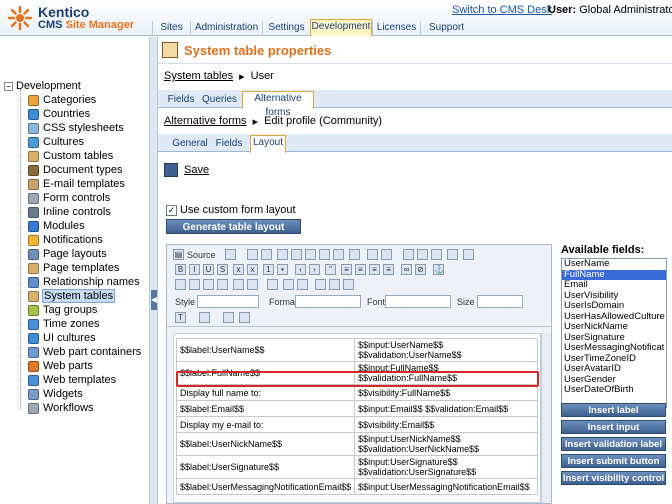 The height and width of the screenshot is (504, 672). What do you see at coordinates (613, 461) in the screenshot?
I see `insert-submit-button-button: Insert submit button` at bounding box center [613, 461].